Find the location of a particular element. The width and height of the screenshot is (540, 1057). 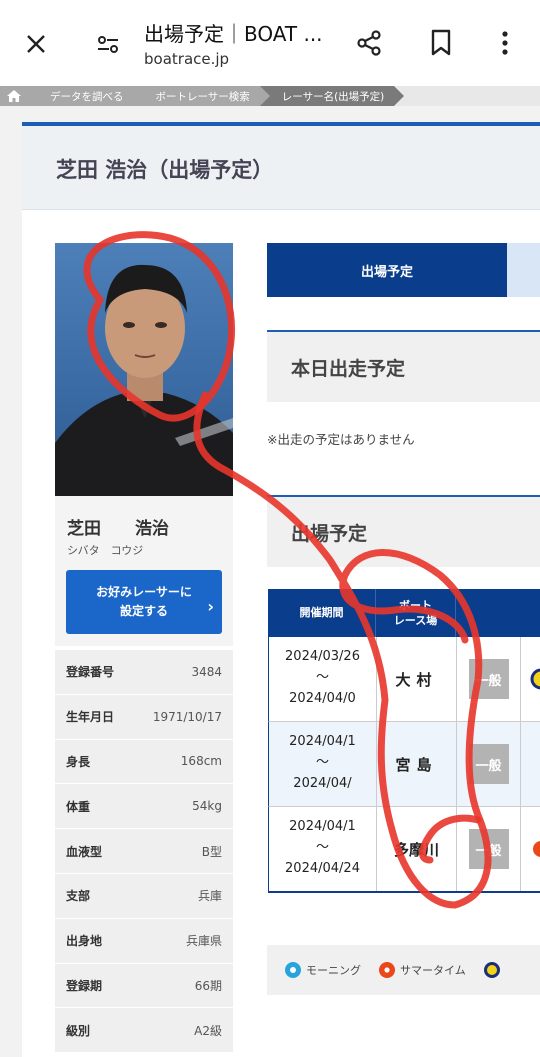

info-label: 登録期 is located at coordinates (84, 985).